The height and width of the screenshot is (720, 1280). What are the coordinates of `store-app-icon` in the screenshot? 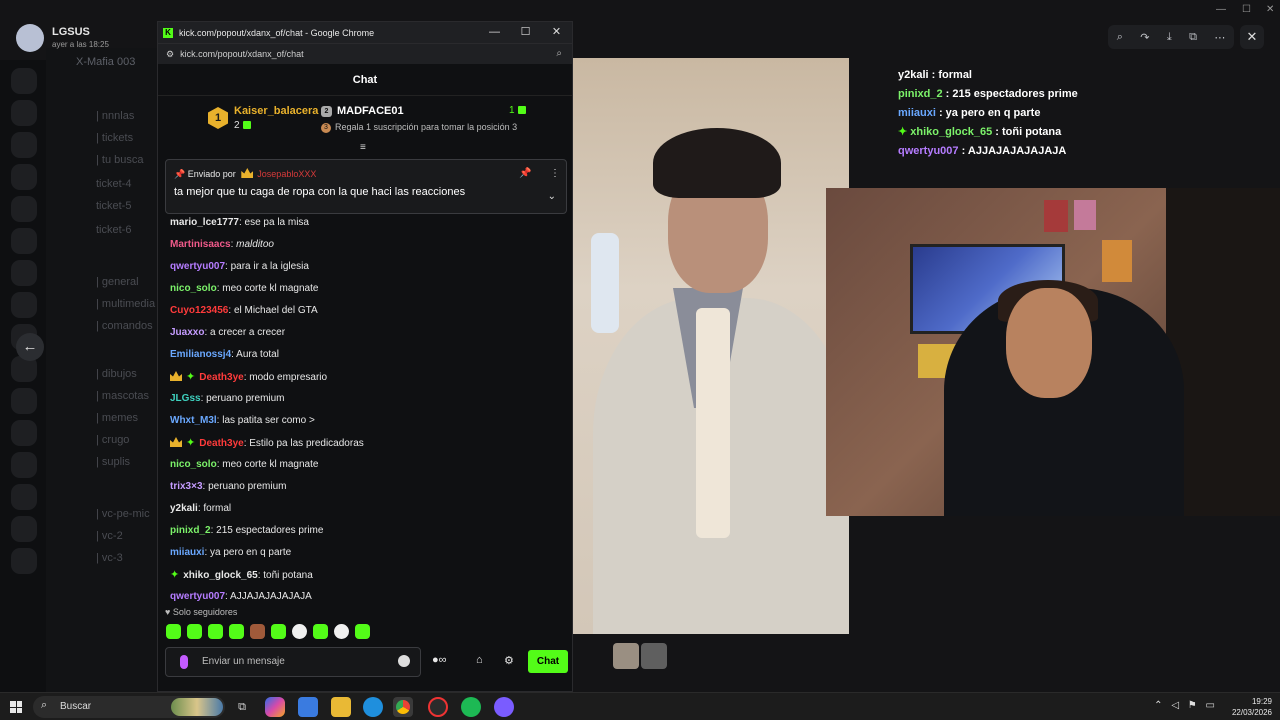 It's located at (308, 707).